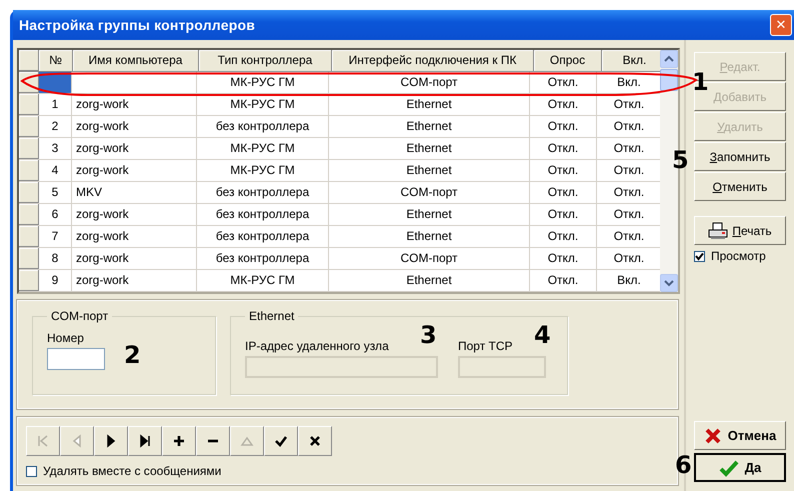  What do you see at coordinates (56, 60) in the screenshot?
I see `column-header: №` at bounding box center [56, 60].